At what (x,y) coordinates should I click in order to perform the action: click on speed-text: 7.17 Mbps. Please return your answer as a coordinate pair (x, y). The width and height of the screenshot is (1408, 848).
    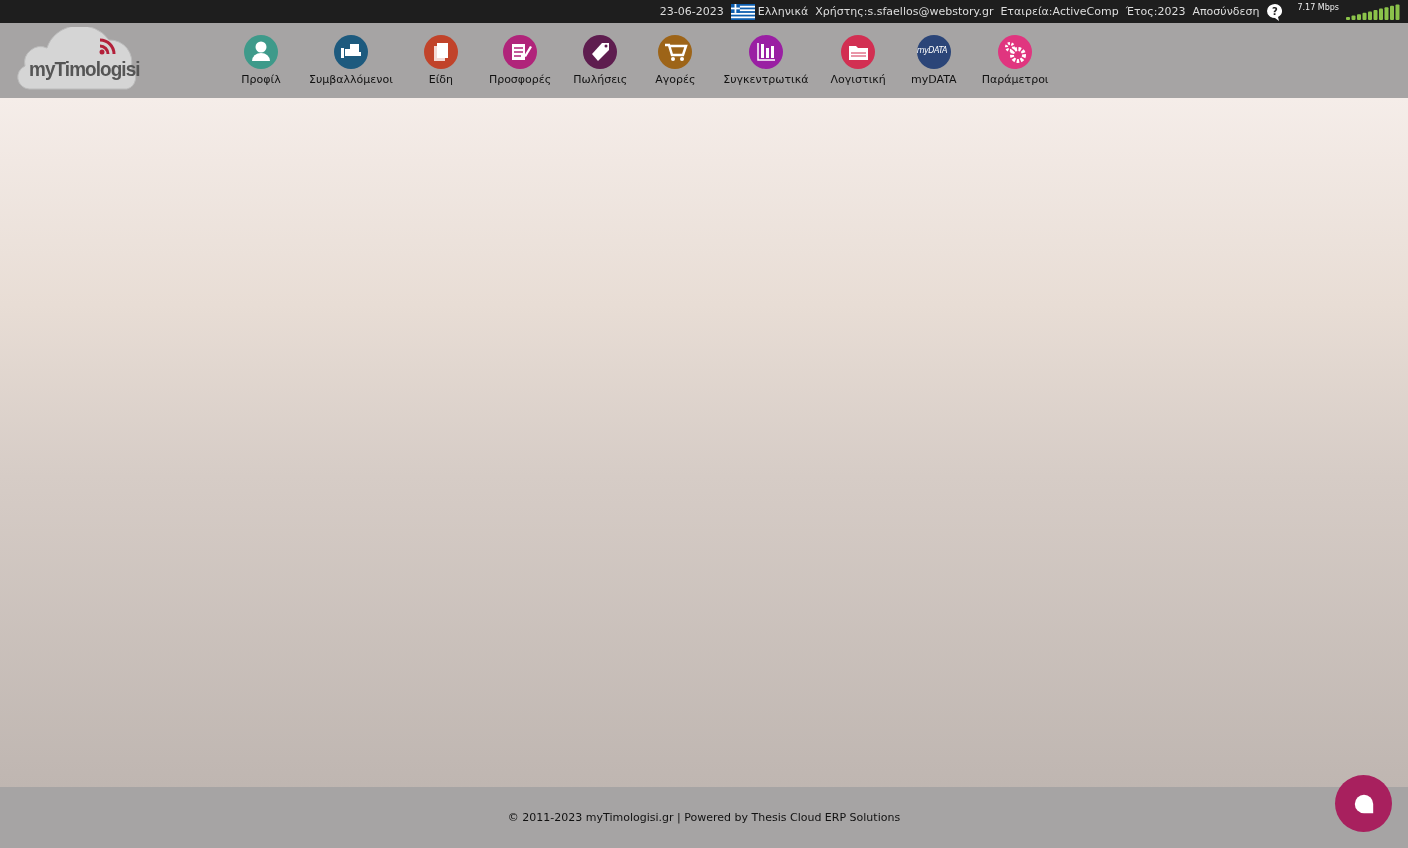
    Looking at the image, I should click on (1318, 7).